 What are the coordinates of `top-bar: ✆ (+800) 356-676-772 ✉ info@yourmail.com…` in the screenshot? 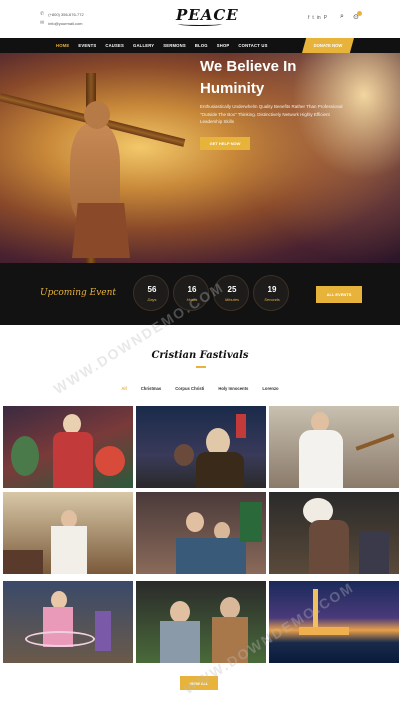 It's located at (200, 19).